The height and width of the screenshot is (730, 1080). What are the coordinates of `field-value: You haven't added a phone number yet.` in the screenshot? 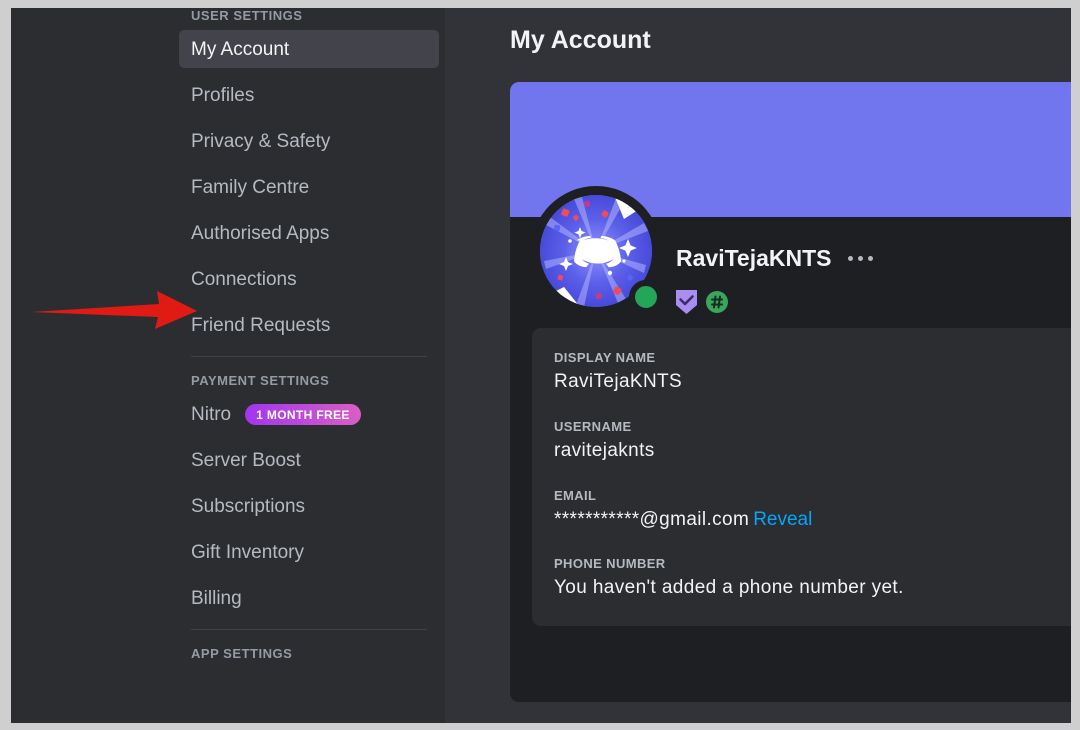 It's located at (810, 588).